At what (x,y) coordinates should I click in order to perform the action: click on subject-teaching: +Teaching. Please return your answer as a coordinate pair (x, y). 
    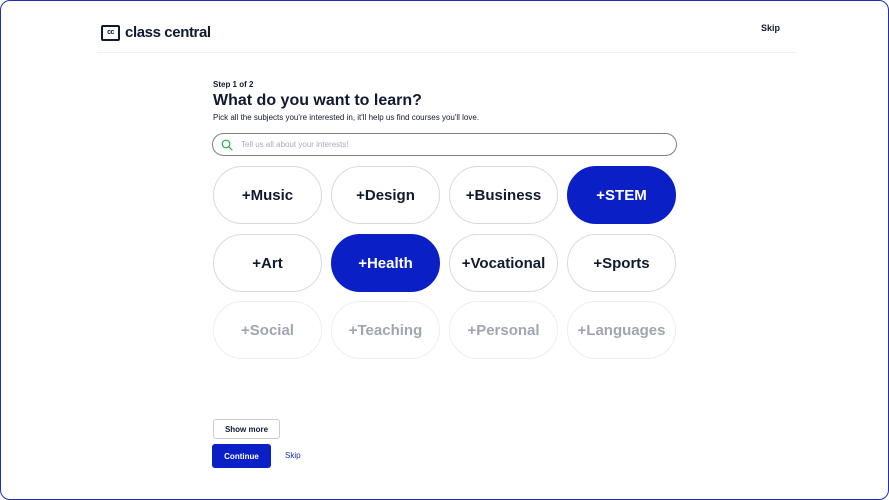
    Looking at the image, I should click on (385, 330).